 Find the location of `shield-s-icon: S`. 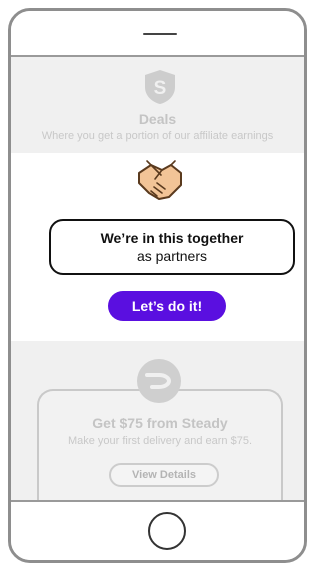

shield-s-icon: S is located at coordinates (160, 87).